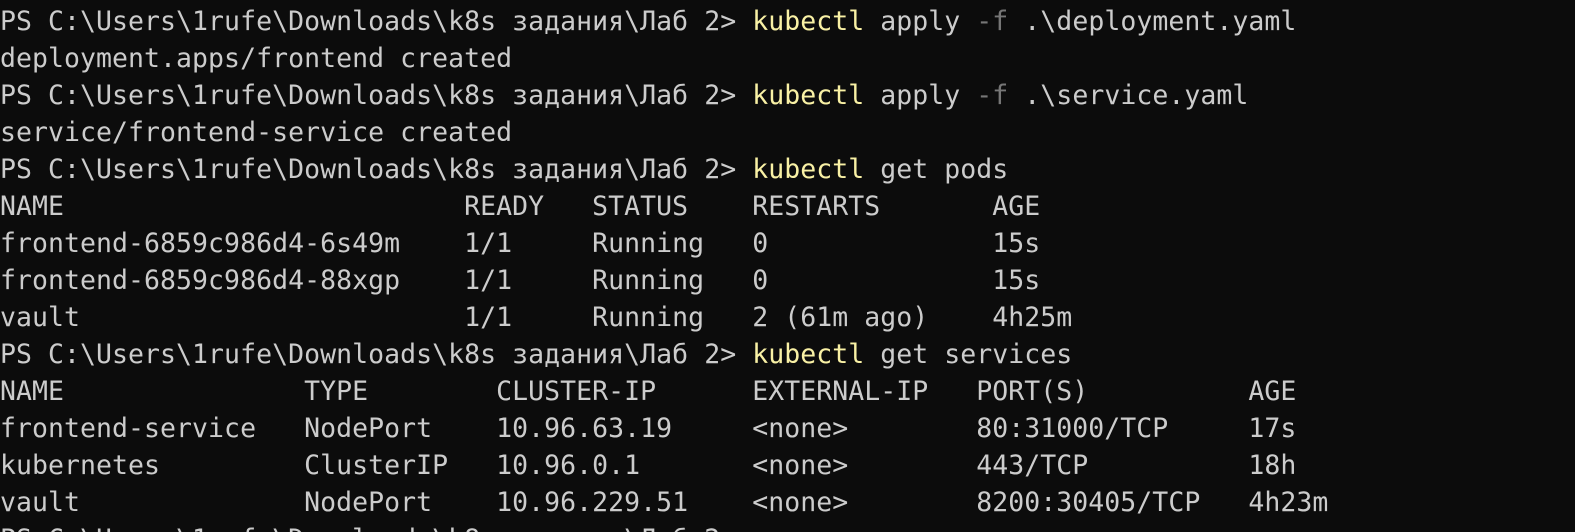  What do you see at coordinates (536, 317) in the screenshot?
I see `output-line: vault 1/1 Running 2 (61m ago) 4h25m` at bounding box center [536, 317].